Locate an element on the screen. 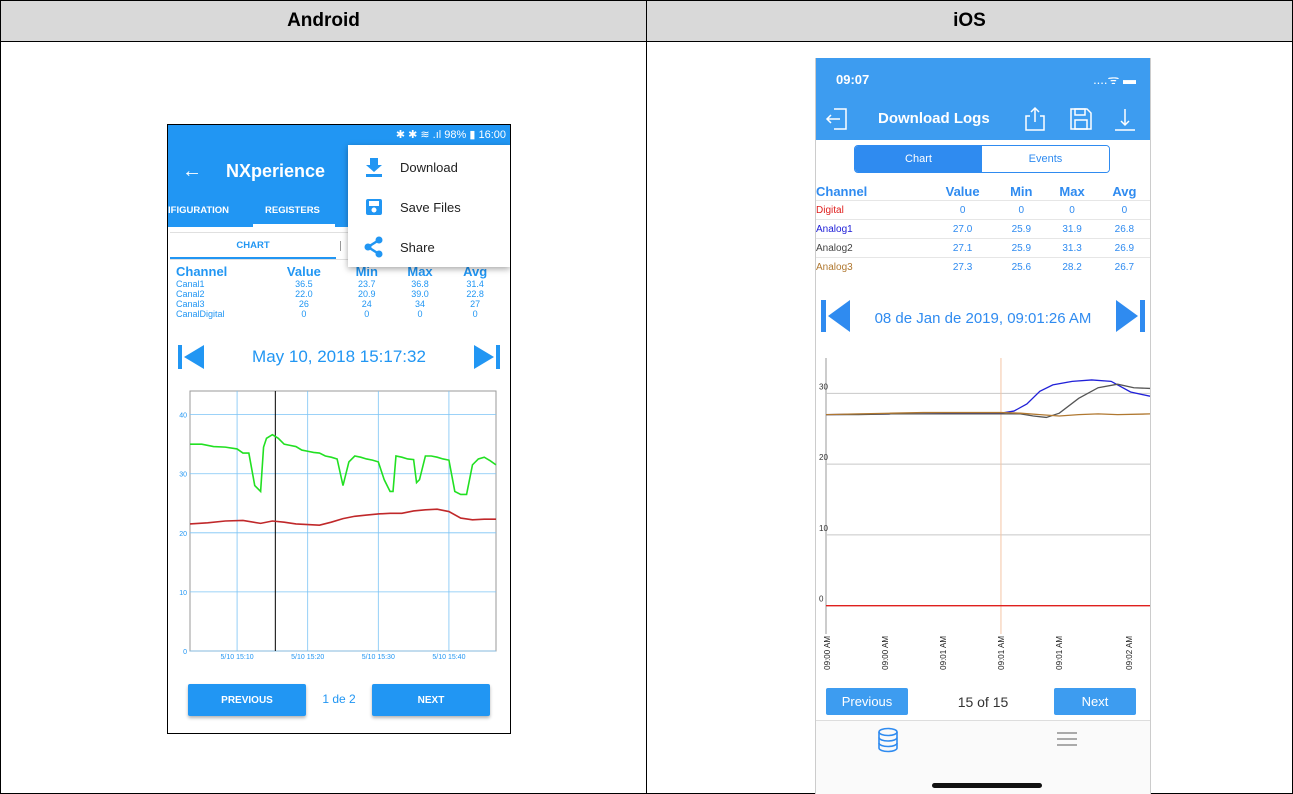  database-icon is located at coordinates (888, 740).